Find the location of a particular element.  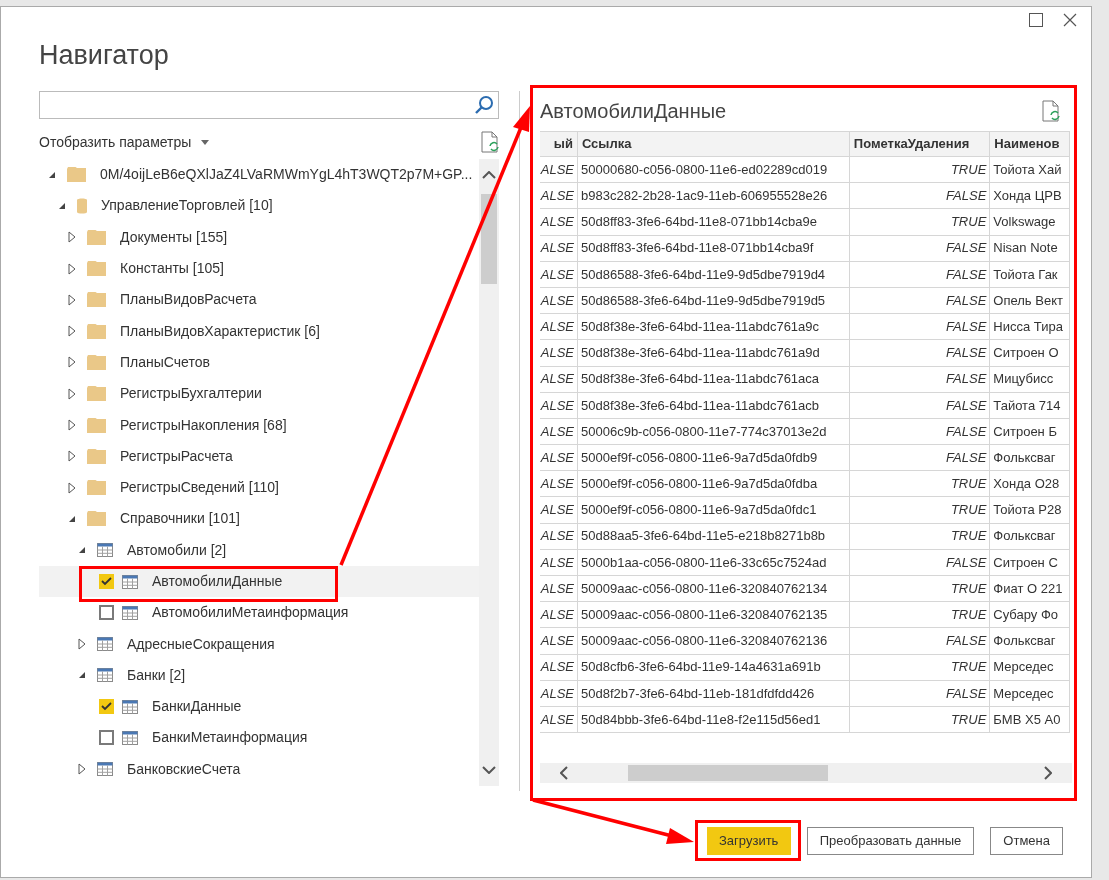

column-header: ый is located at coordinates (559, 144).